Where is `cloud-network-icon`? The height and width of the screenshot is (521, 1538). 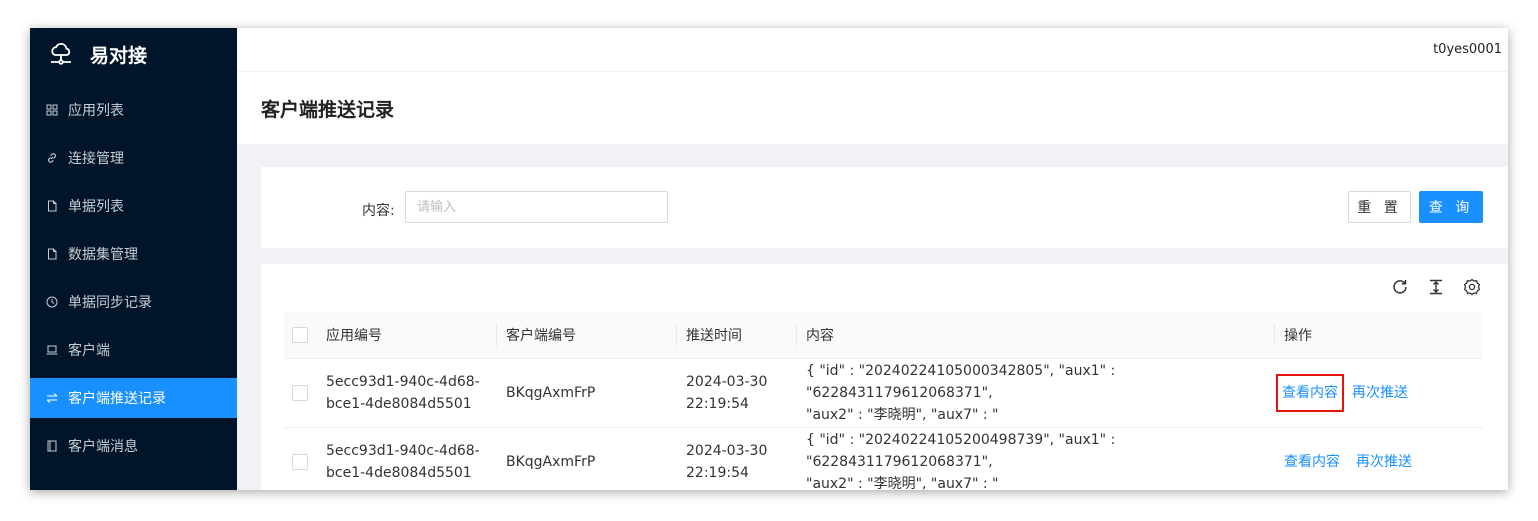
cloud-network-icon is located at coordinates (61, 54).